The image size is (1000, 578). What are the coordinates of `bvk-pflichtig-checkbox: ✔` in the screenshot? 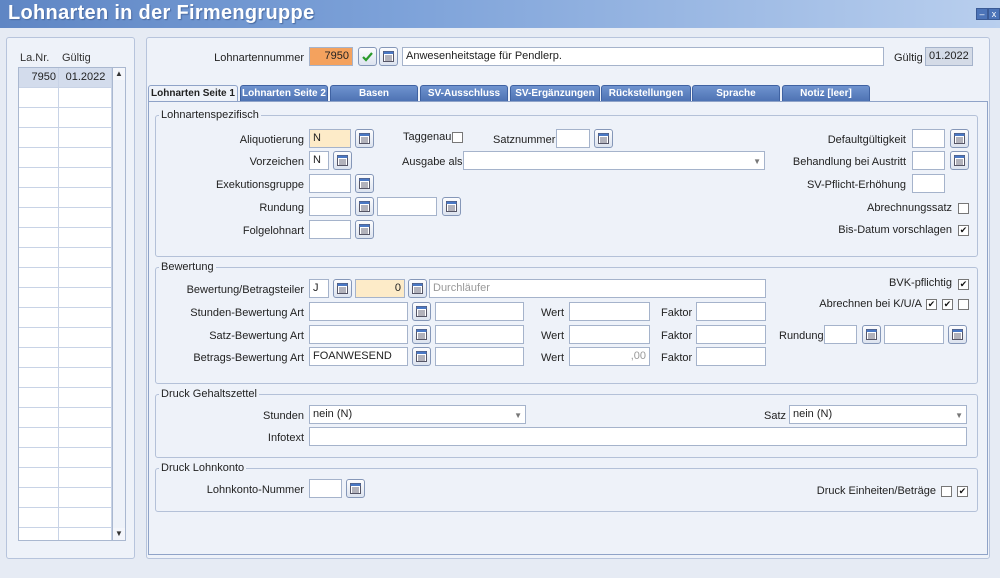 It's located at (963, 284).